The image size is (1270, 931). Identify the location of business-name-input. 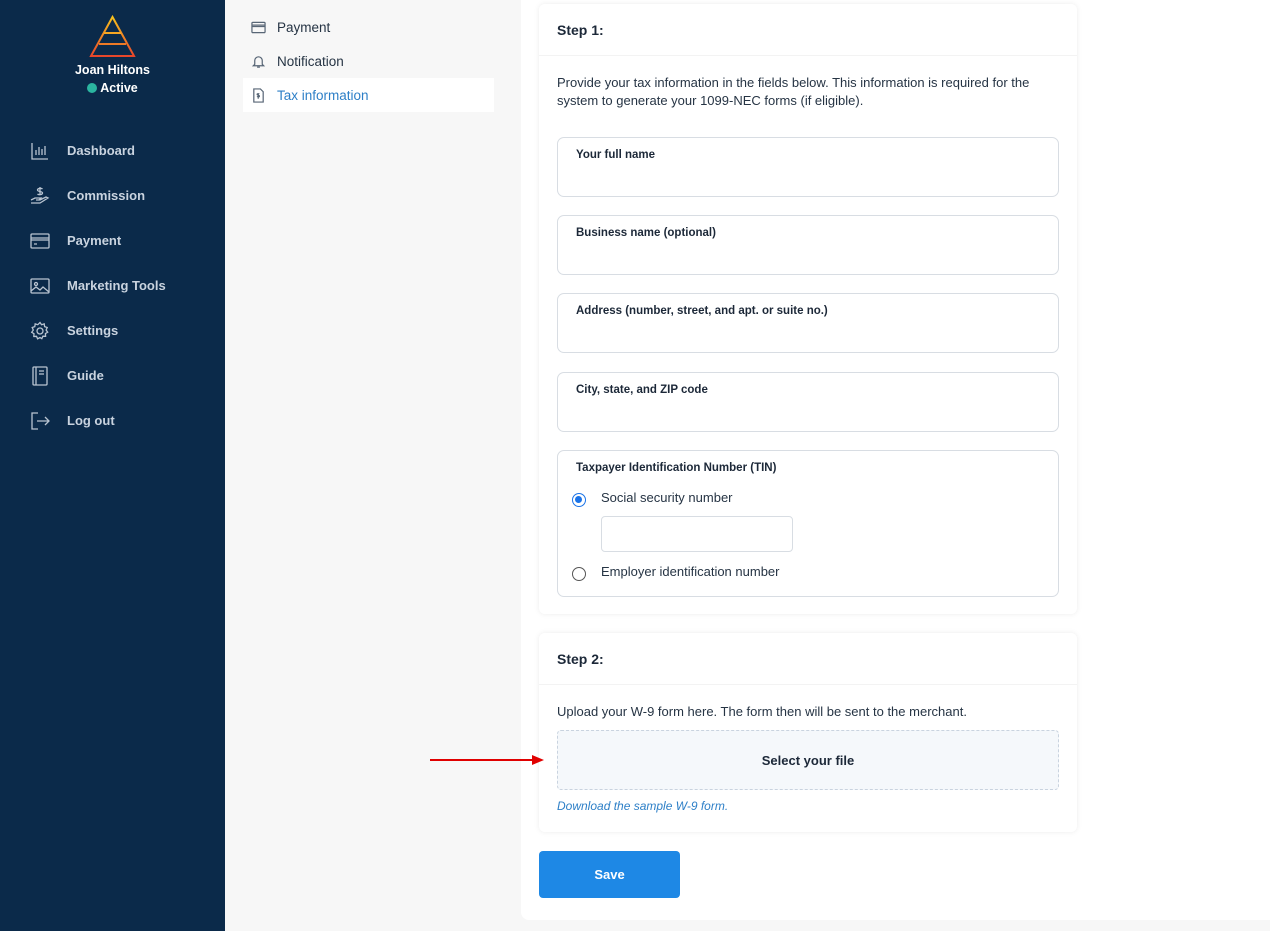
(806, 257).